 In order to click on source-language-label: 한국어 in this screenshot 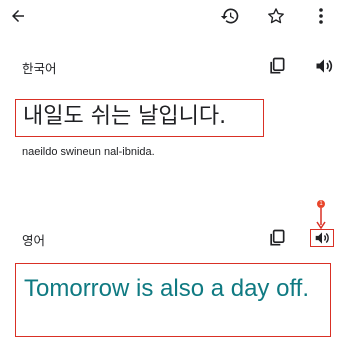, I will do `click(39, 68)`.